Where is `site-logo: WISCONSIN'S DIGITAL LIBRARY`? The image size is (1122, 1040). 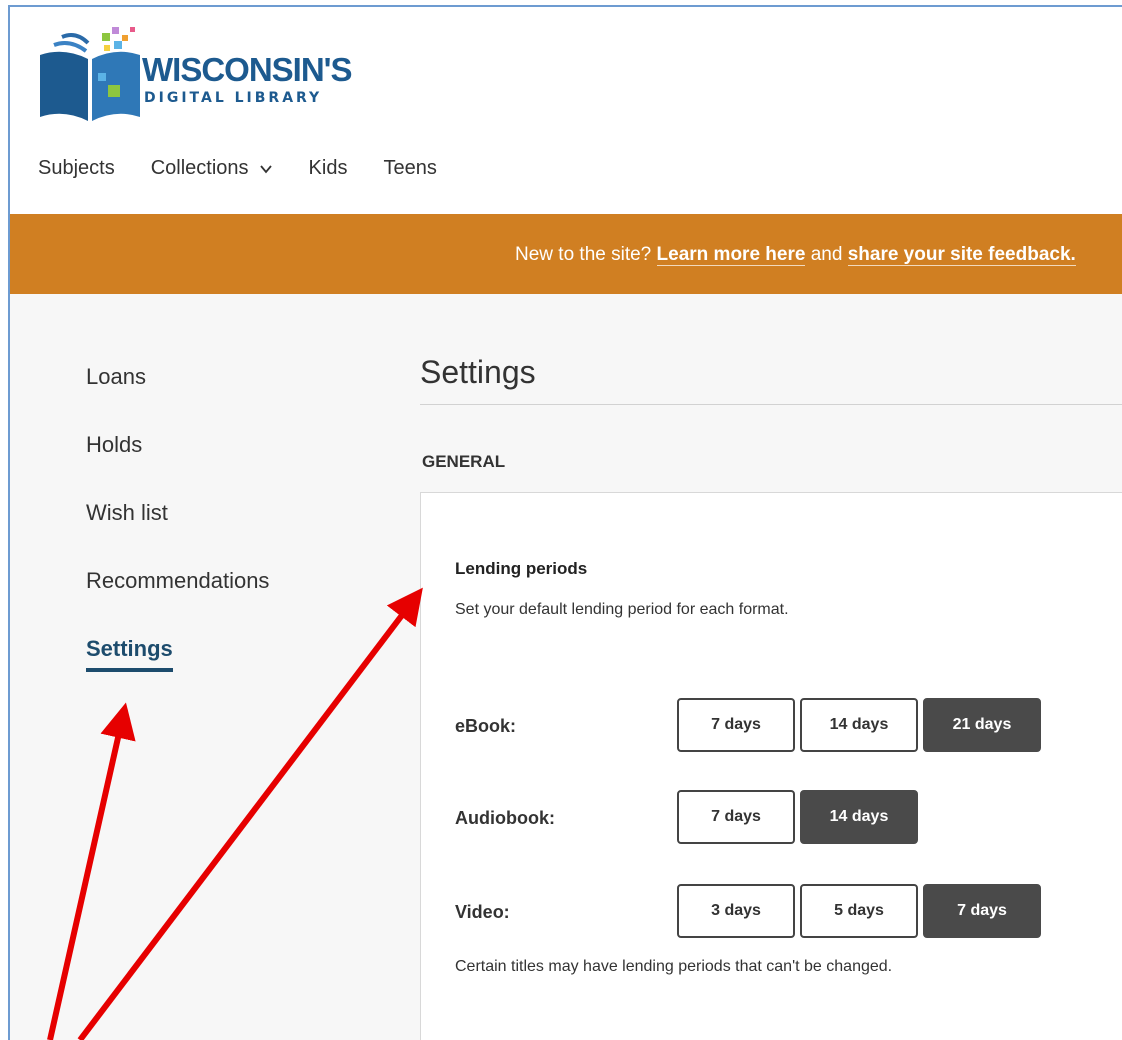 site-logo: WISCONSIN'S DIGITAL LIBRARY is located at coordinates (194, 75).